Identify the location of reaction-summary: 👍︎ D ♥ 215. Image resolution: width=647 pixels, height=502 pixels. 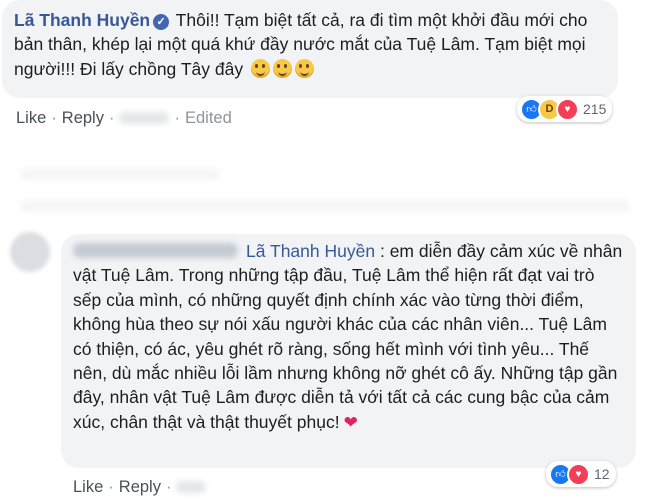
(565, 109).